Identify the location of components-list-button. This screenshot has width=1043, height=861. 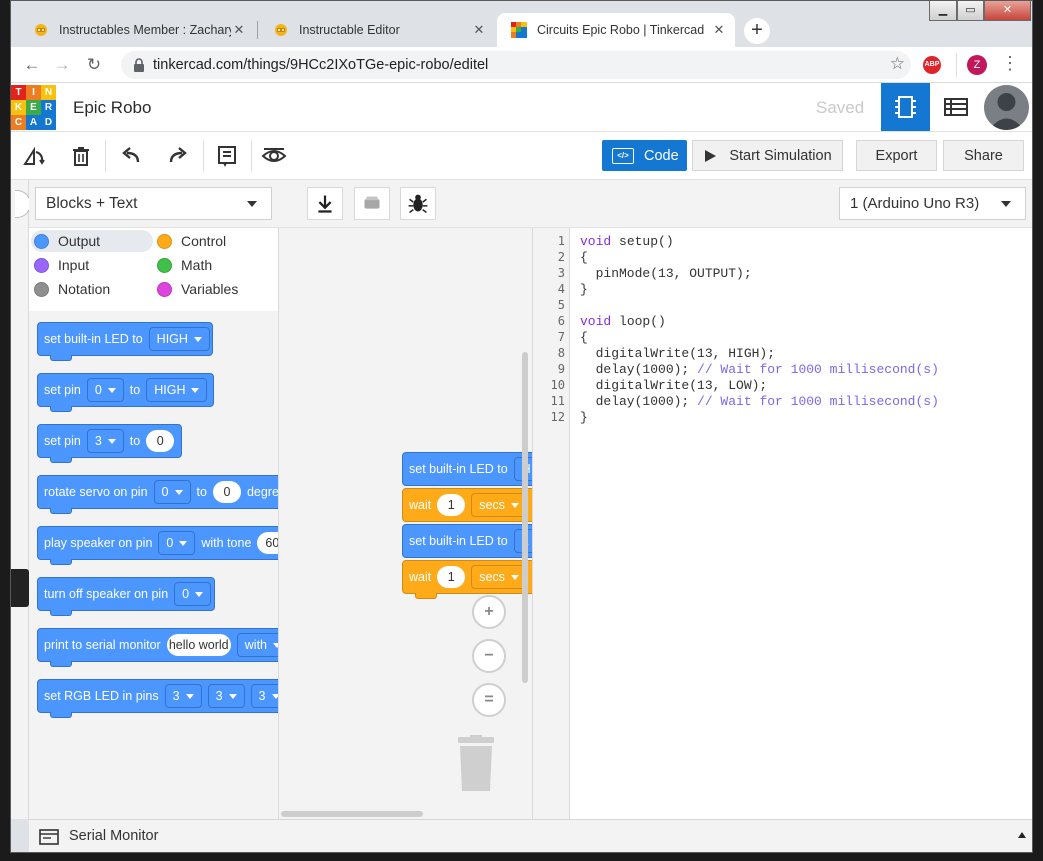
(956, 107).